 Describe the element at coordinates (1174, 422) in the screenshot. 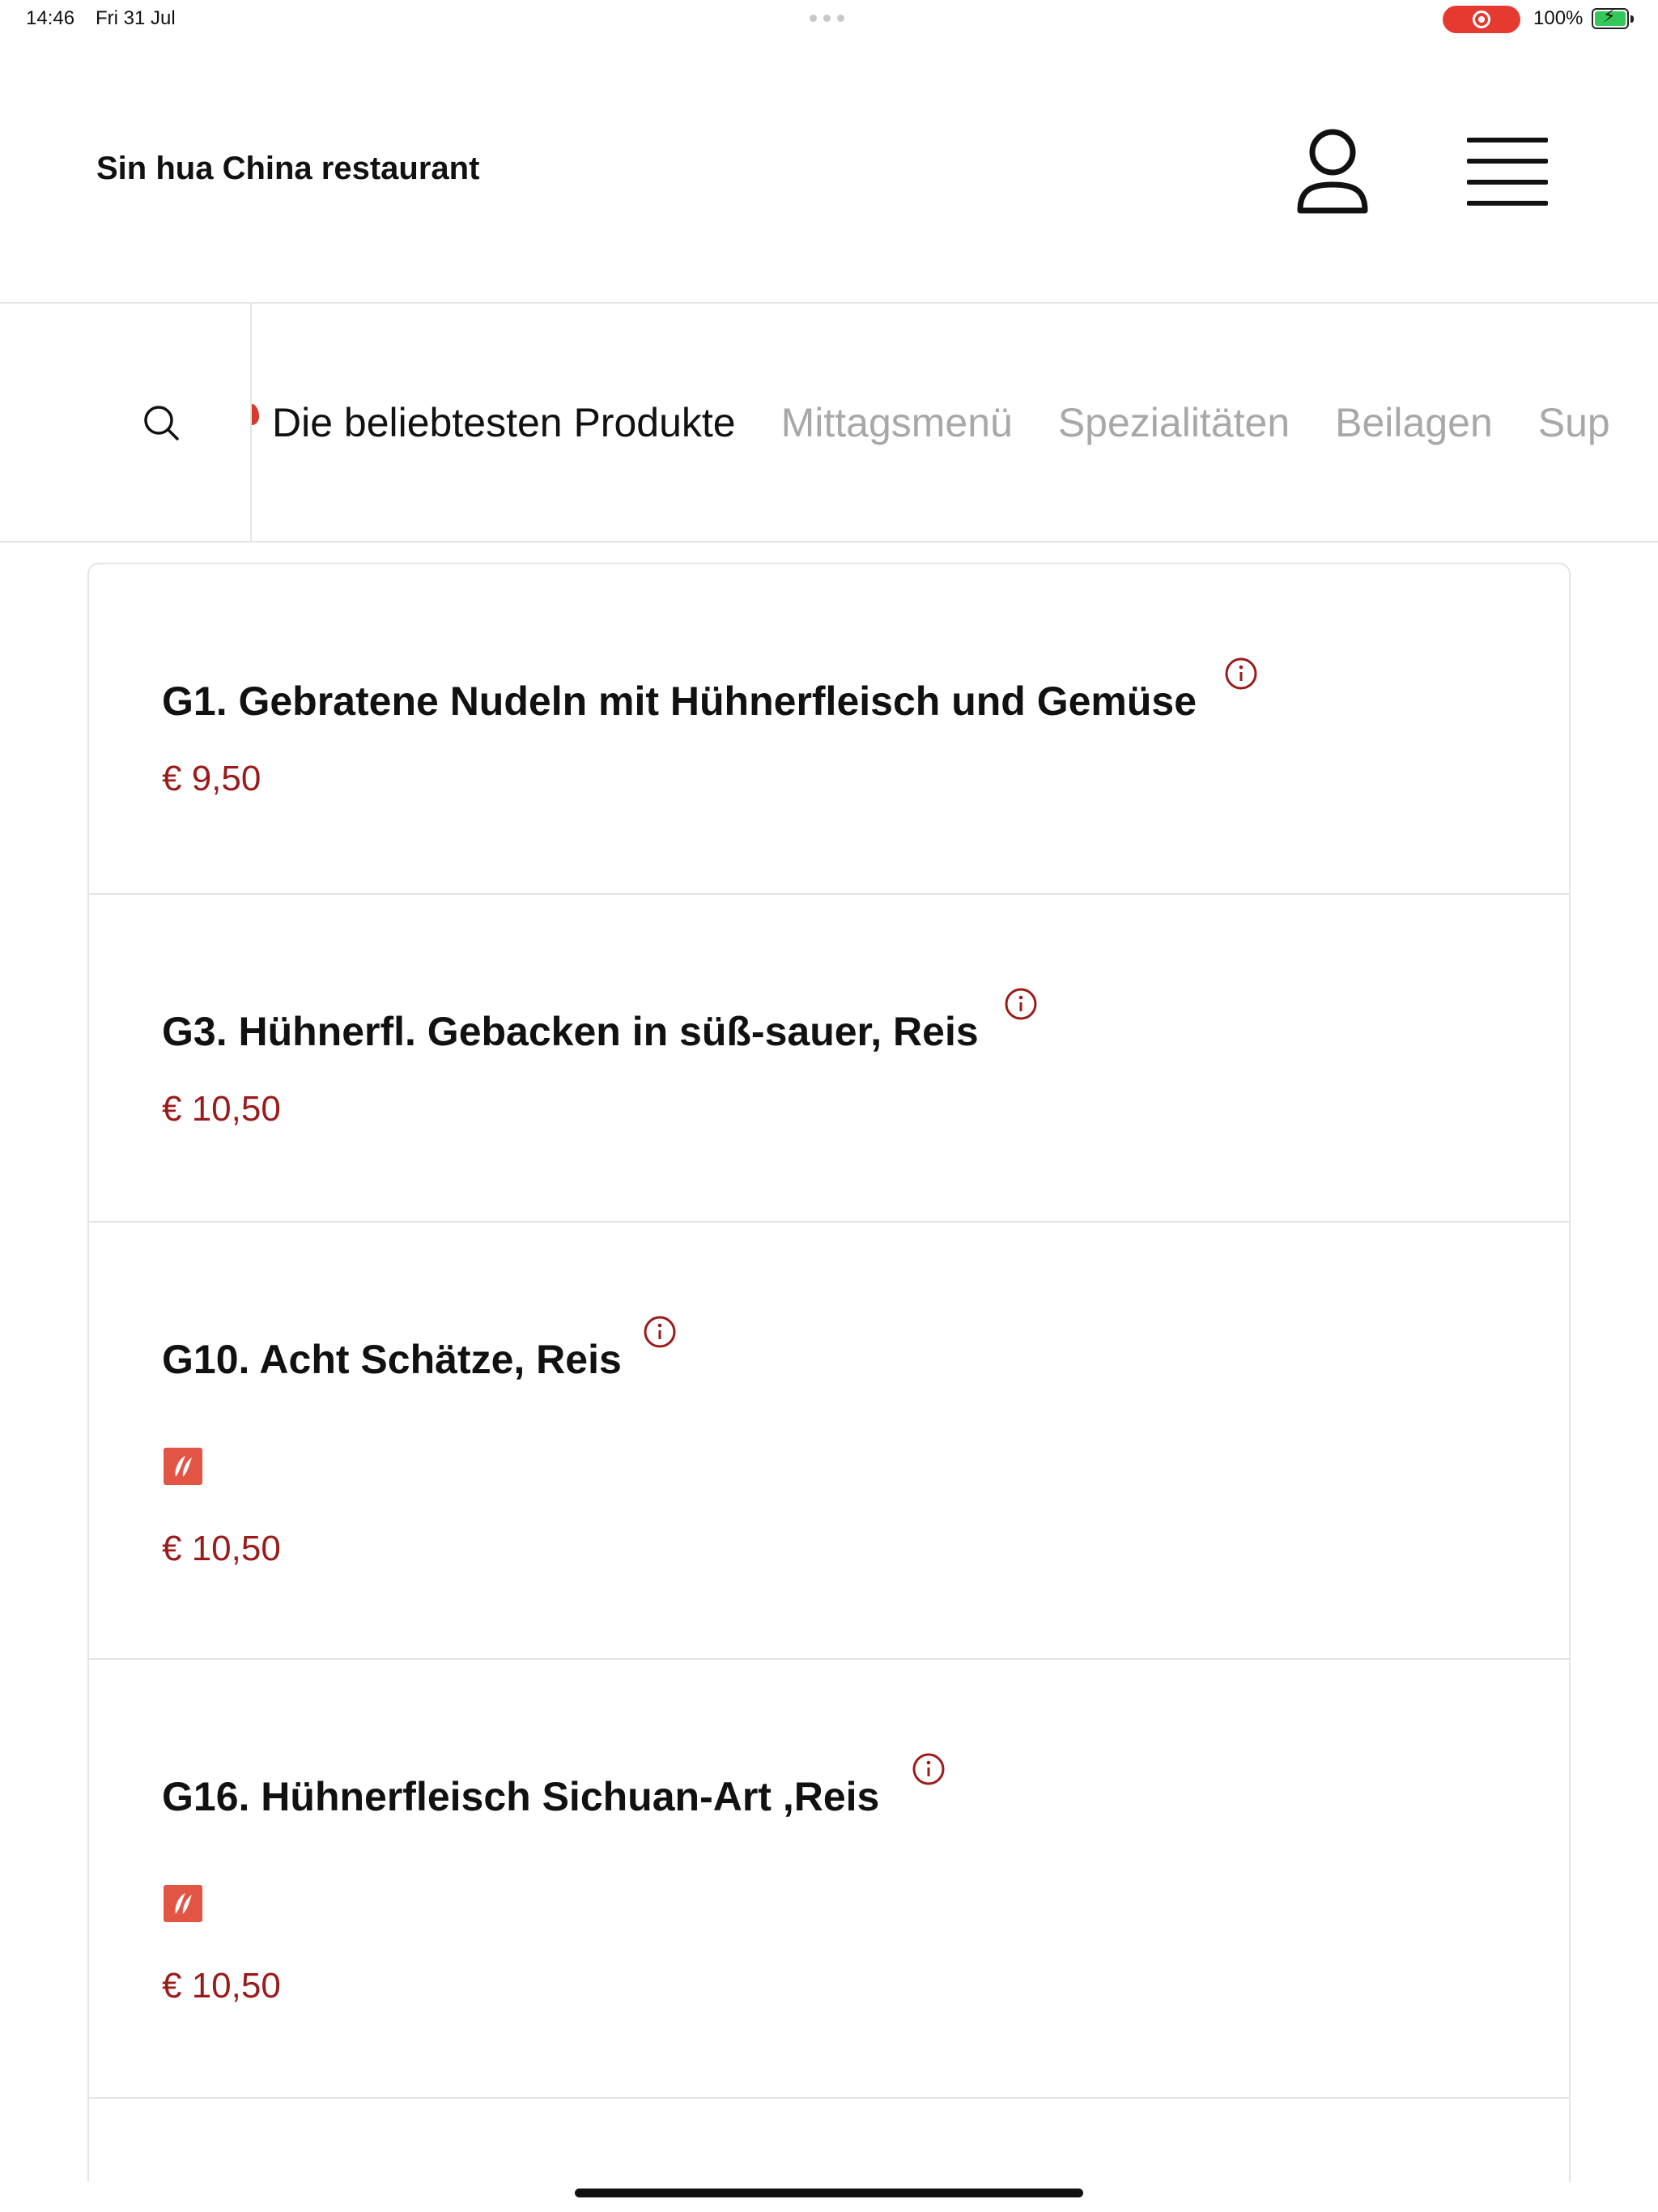

I see `tab-specialties: Spezialitäten` at that location.